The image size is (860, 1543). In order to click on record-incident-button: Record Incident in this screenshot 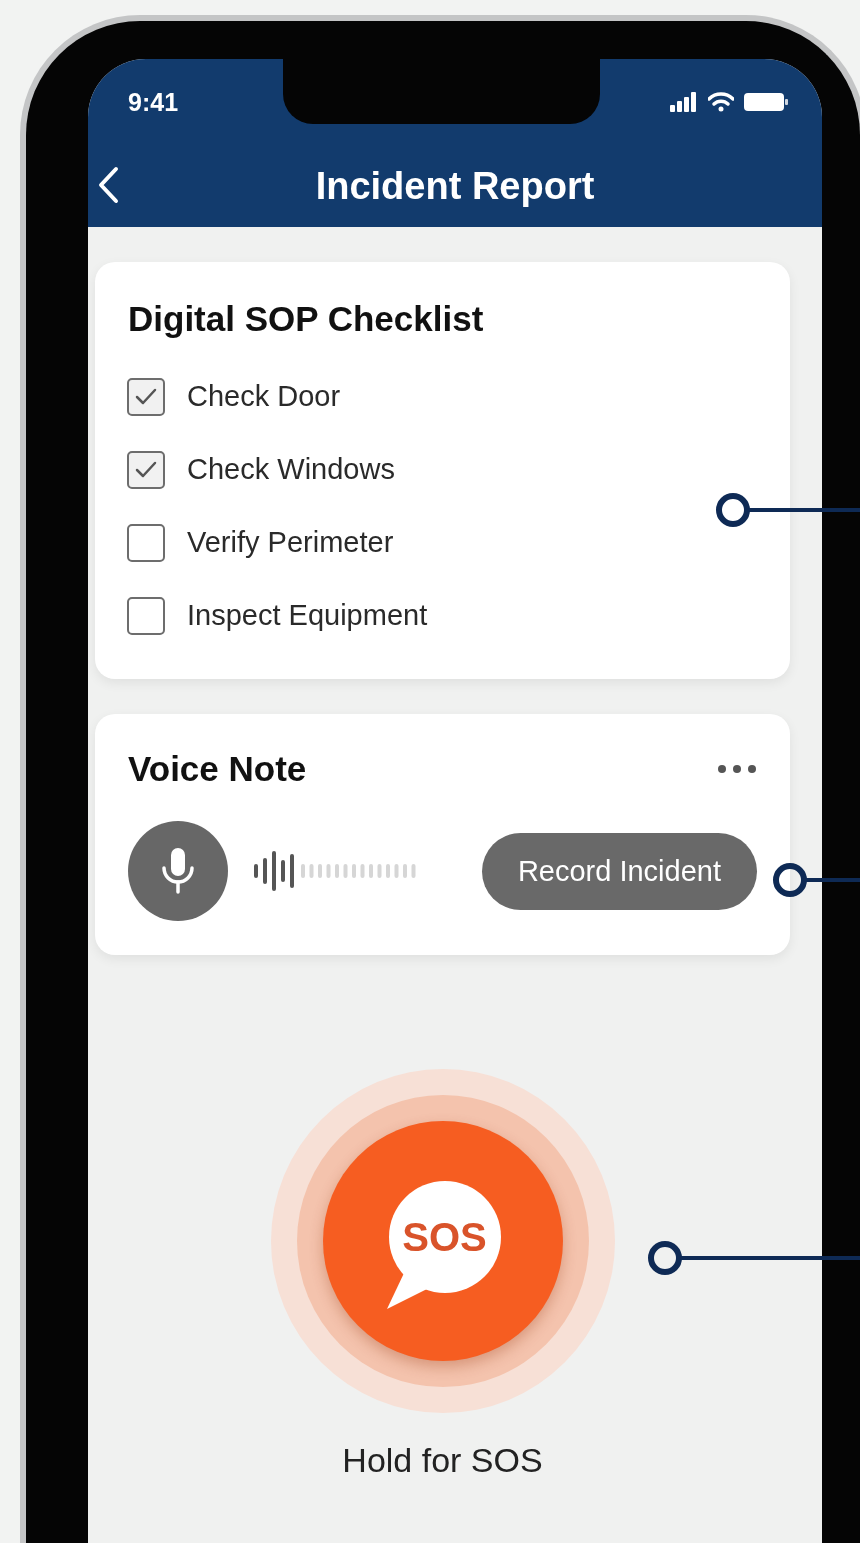, I will do `click(619, 871)`.